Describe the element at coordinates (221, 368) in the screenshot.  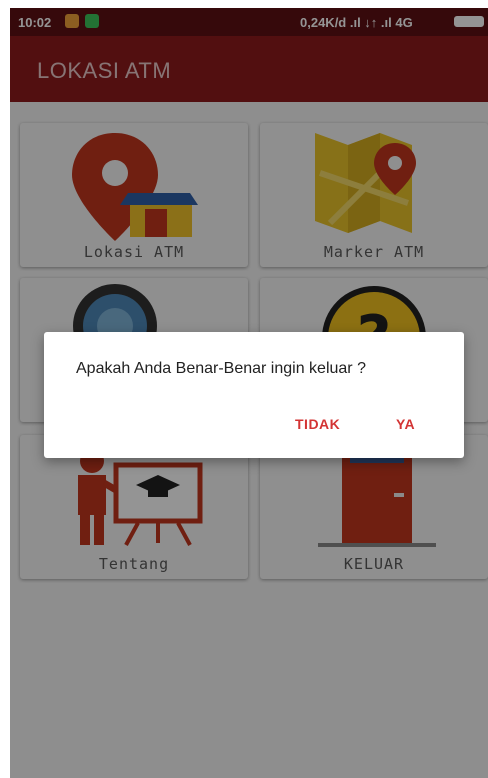
I see `dialog-message: Apakah Anda Benar-Benar ingin keluar ?` at that location.